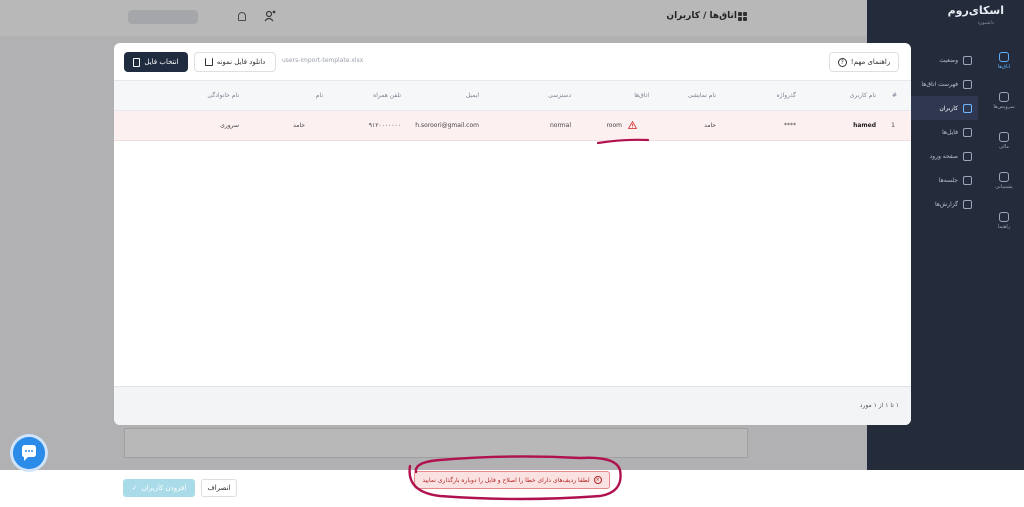 Image resolution: width=1024 pixels, height=507 pixels. Describe the element at coordinates (623, 141) in the screenshot. I see `annotation-underline` at that location.